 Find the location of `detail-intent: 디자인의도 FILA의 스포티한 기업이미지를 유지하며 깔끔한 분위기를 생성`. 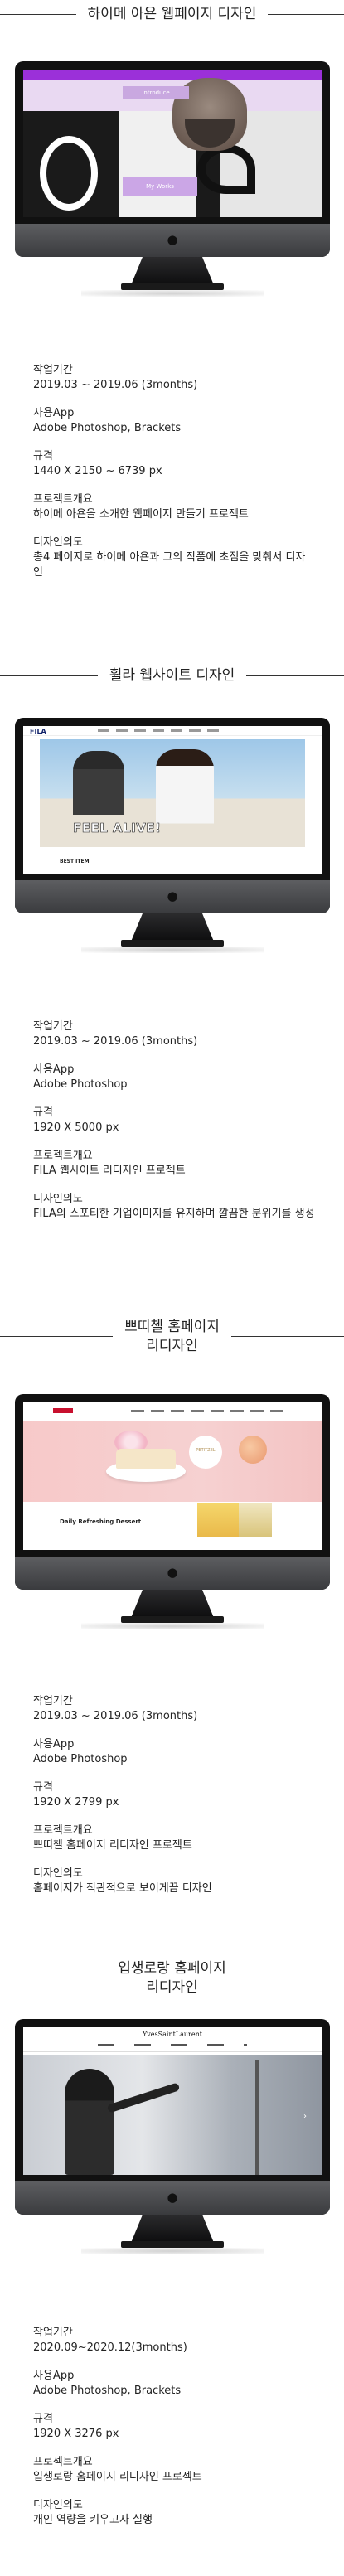

detail-intent: 디자인의도 FILA의 스포티한 기업이미지를 유지하며 깔끔한 분위기를 생성 is located at coordinates (174, 1206).